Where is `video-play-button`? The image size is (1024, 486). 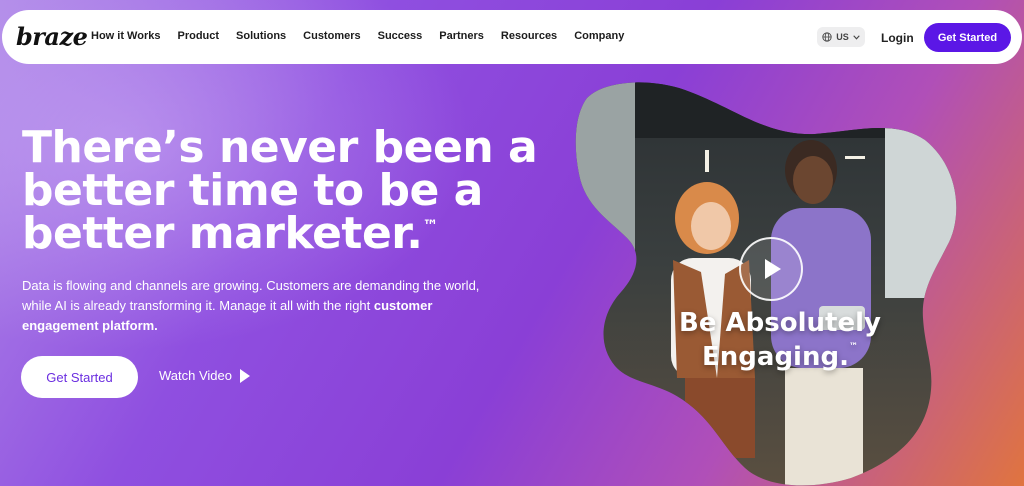 video-play-button is located at coordinates (771, 269).